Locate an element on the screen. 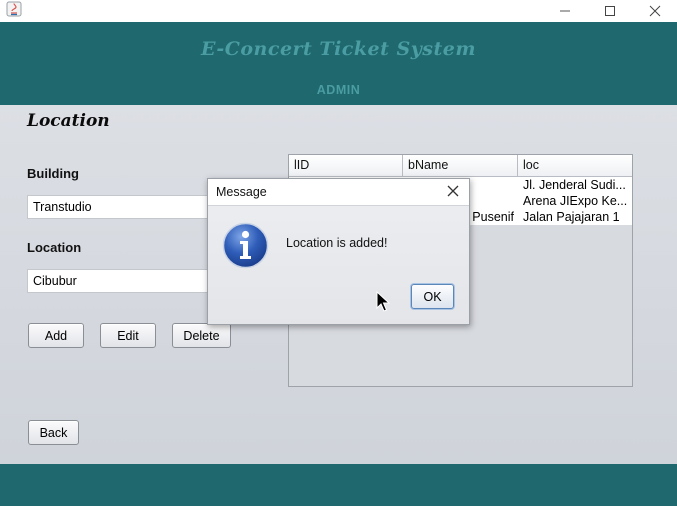  add-button: Add is located at coordinates (56, 335).